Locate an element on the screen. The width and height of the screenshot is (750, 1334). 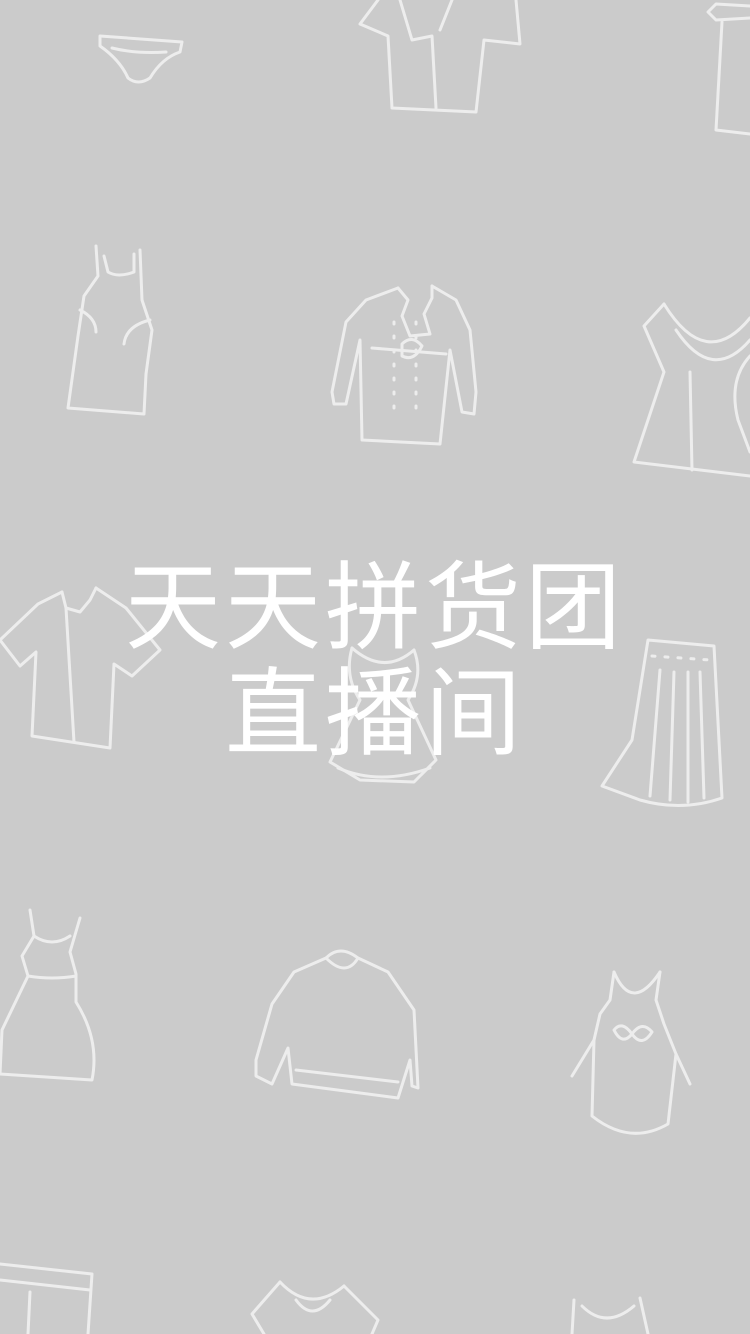
title-line-1: 天天拼货团 is located at coordinates (375, 608).